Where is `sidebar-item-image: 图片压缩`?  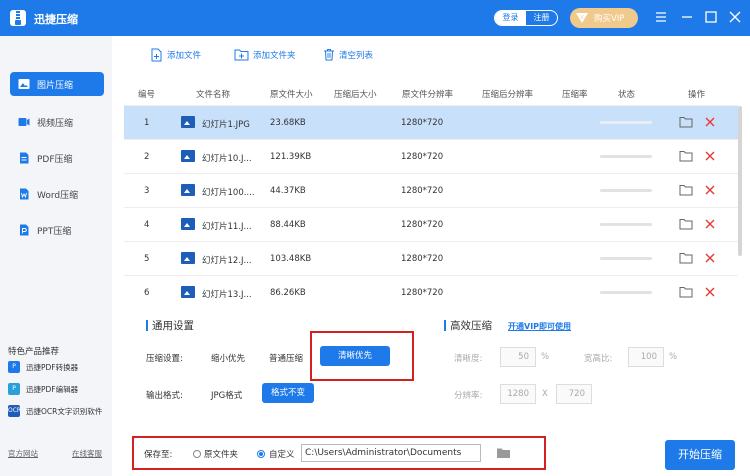 sidebar-item-image: 图片压缩 is located at coordinates (57, 84).